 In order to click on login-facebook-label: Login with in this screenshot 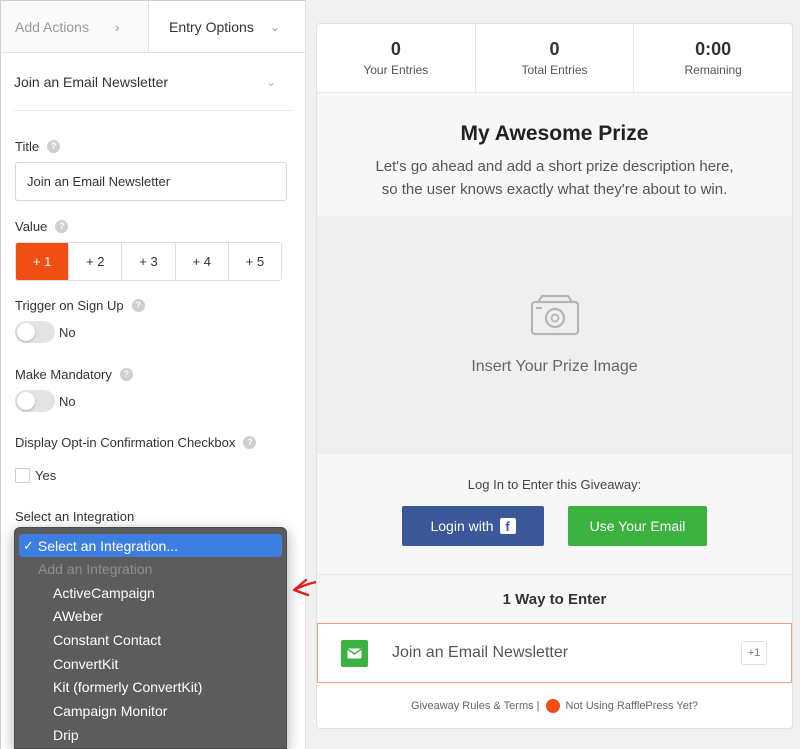, I will do `click(462, 526)`.